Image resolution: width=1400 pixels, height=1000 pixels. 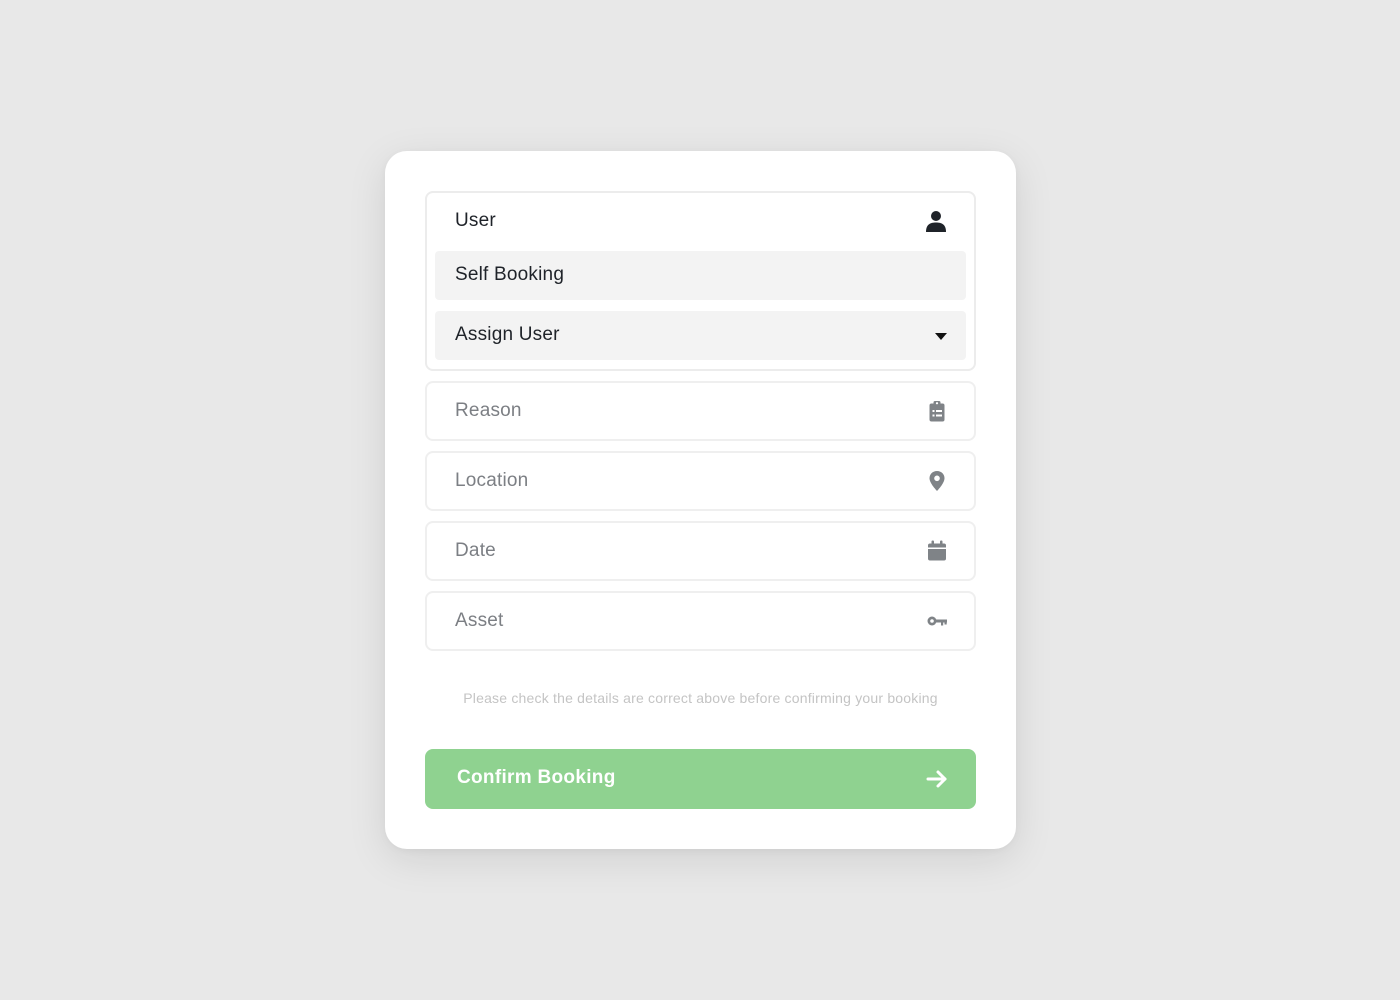 What do you see at coordinates (700, 335) in the screenshot?
I see `option-assign-user: Assign User` at bounding box center [700, 335].